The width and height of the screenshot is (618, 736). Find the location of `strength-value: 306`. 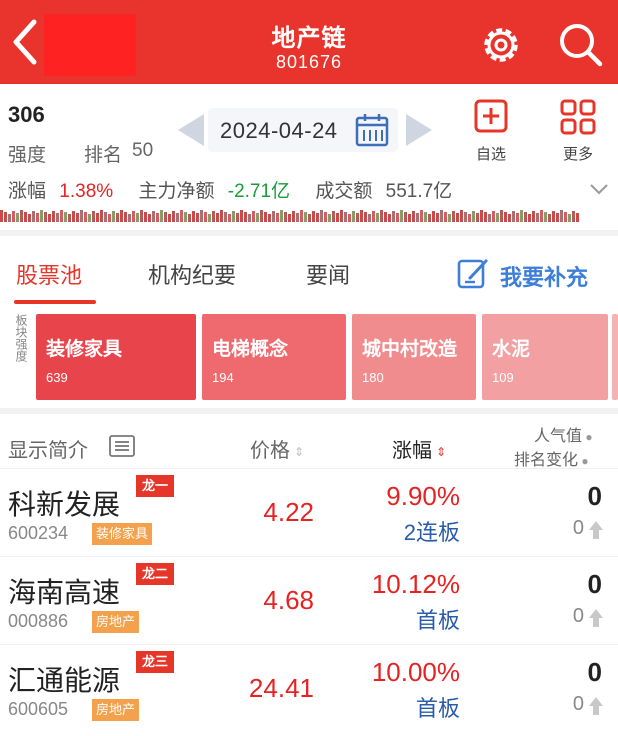

strength-value: 306 is located at coordinates (26, 114).